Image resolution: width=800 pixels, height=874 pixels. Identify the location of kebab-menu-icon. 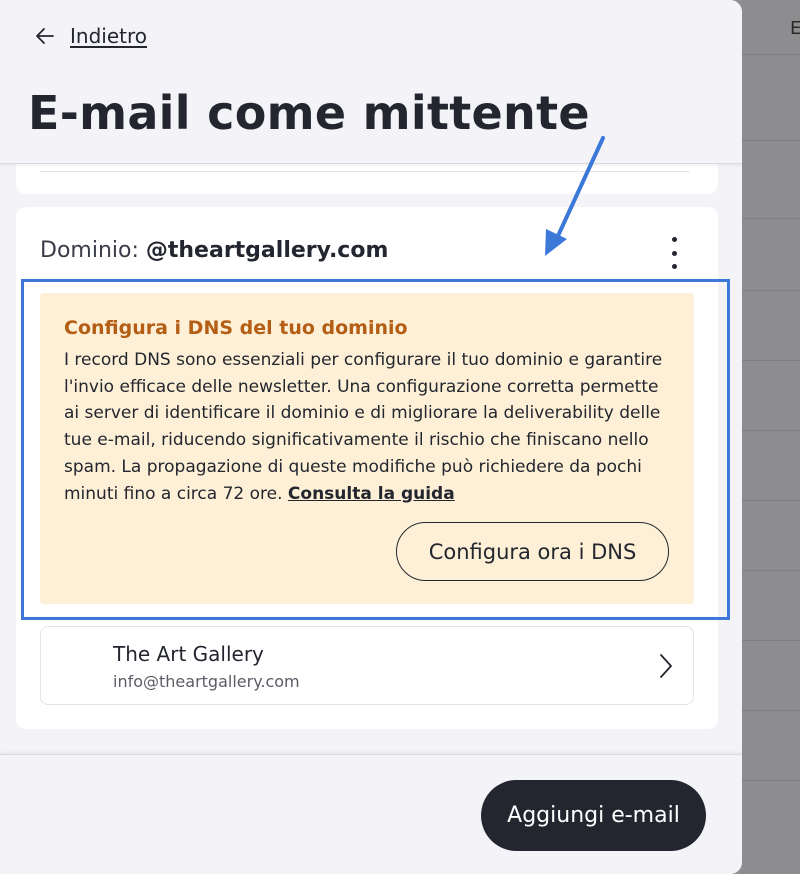
(674, 253).